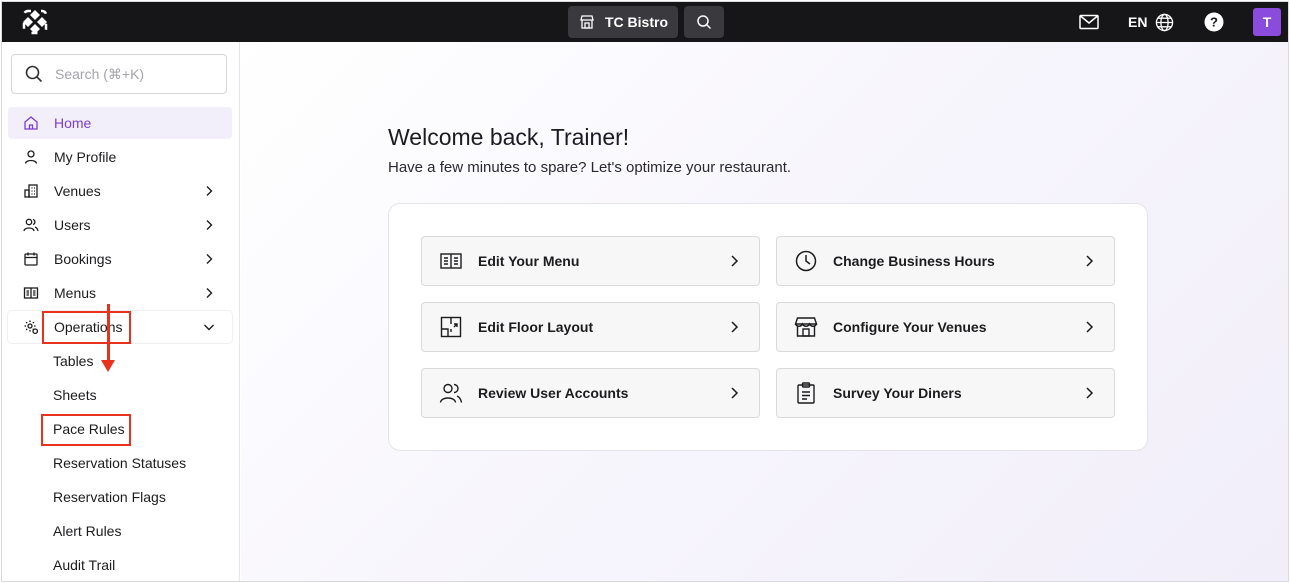 The height and width of the screenshot is (583, 1290). Describe the element at coordinates (120, 157) in the screenshot. I see `sidebar-item-my-profile: My Profile` at that location.